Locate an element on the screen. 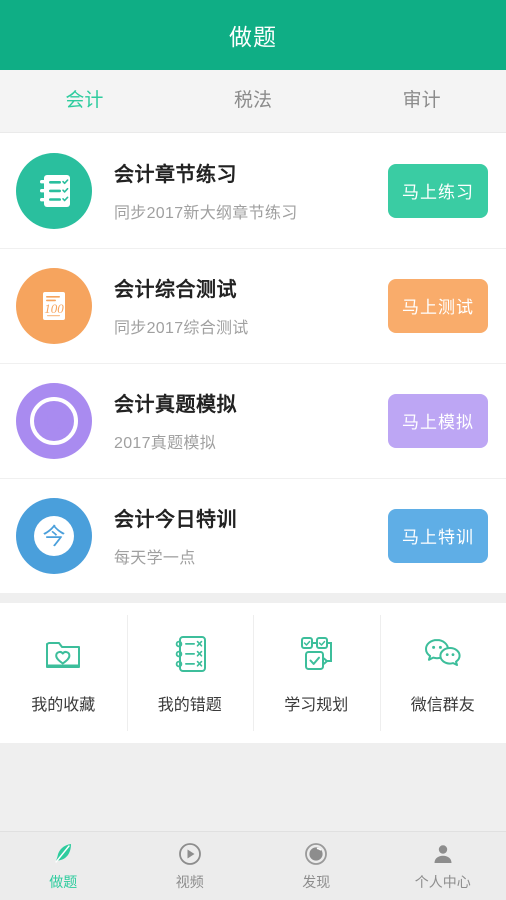 This screenshot has height=900, width=506. tab-tax-law: 税法 is located at coordinates (253, 101).